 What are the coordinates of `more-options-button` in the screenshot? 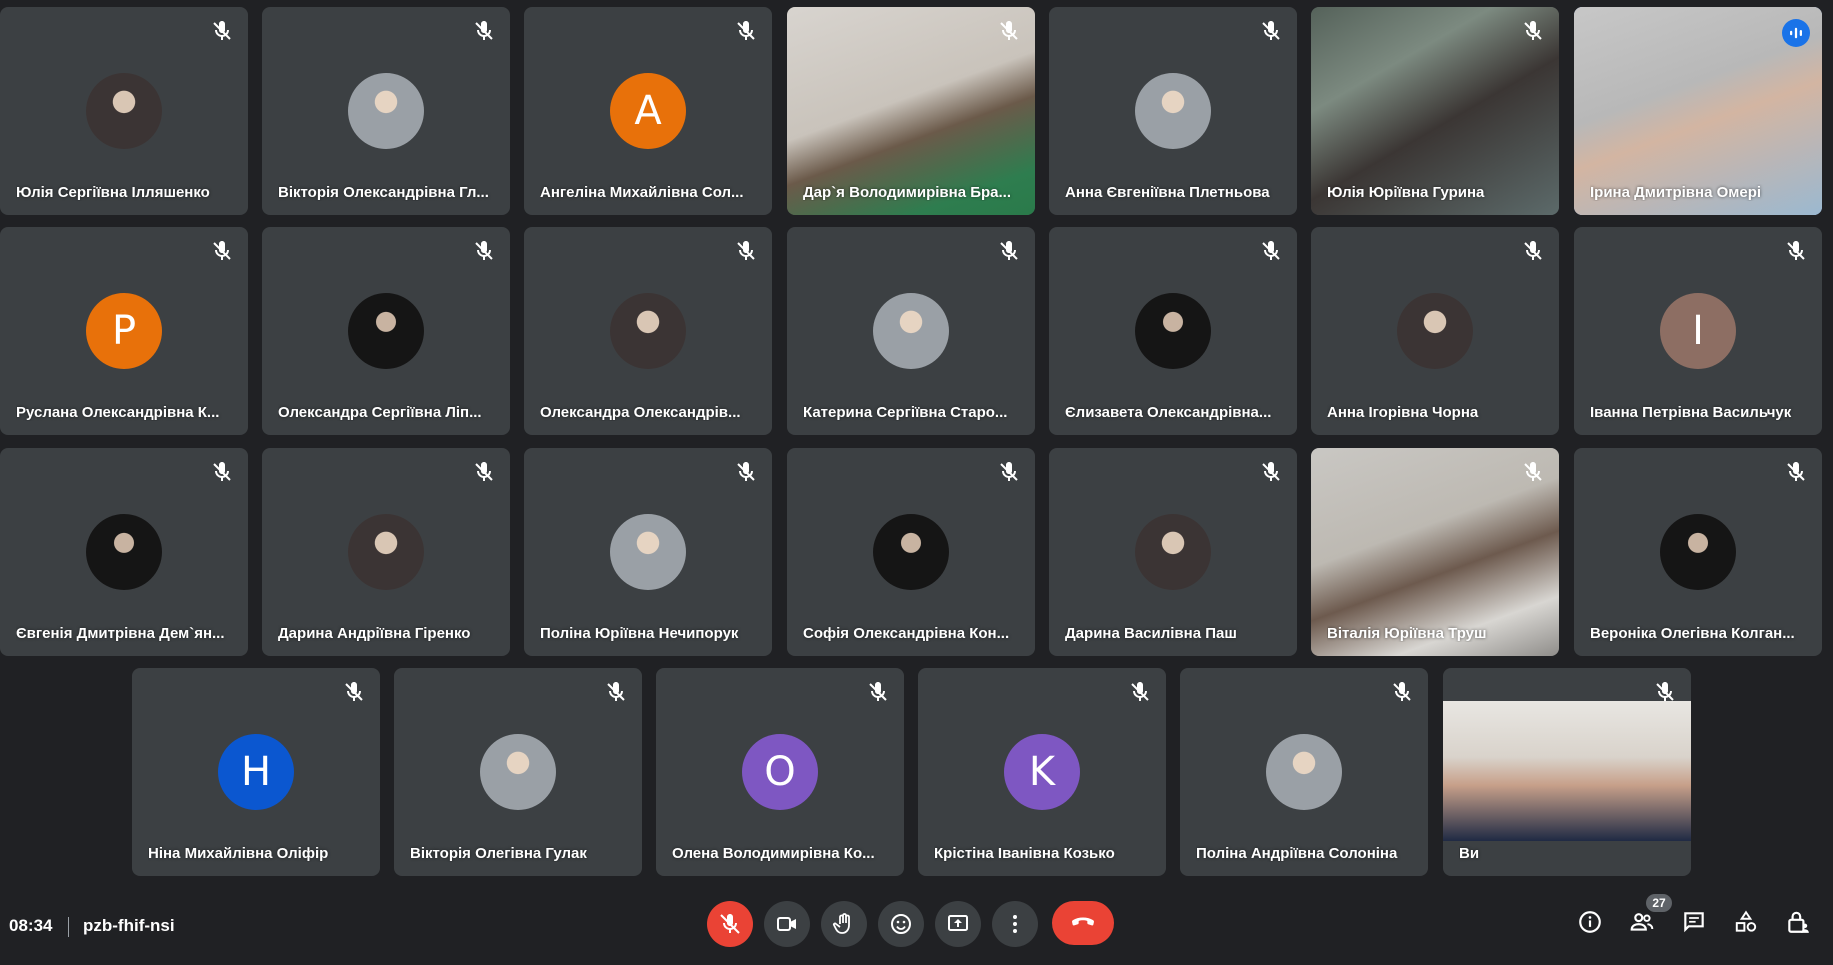 It's located at (1015, 924).